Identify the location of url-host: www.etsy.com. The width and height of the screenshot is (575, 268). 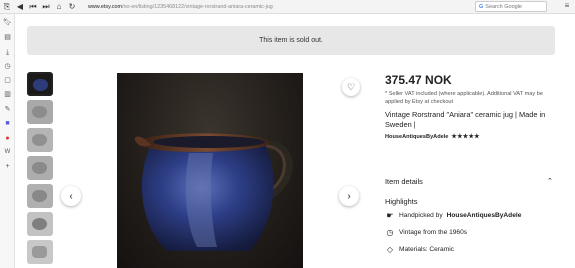
(105, 6).